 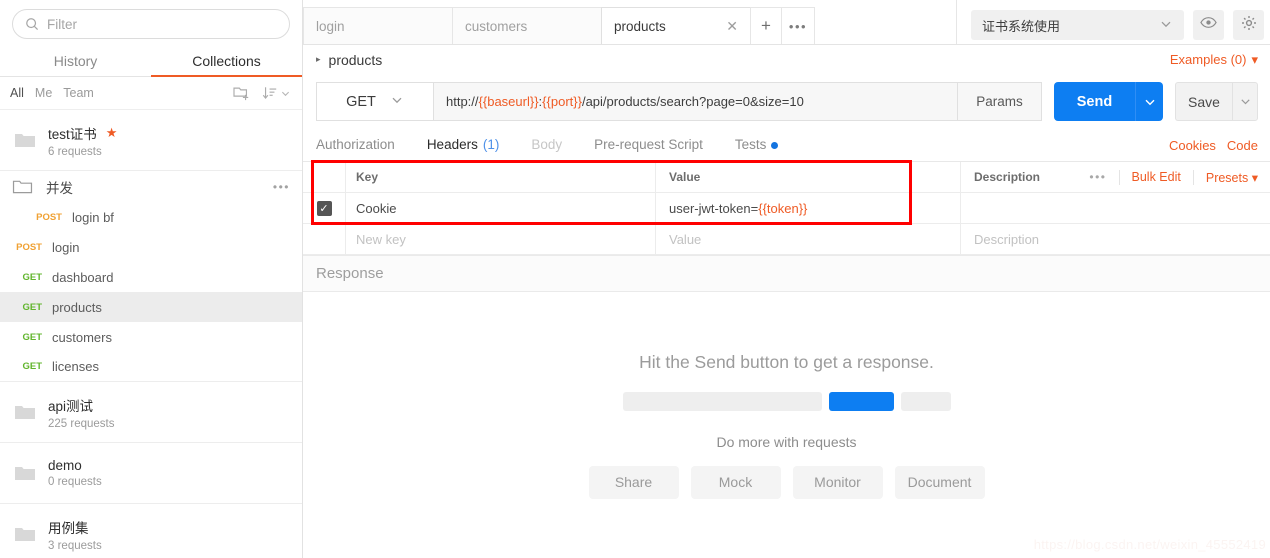 What do you see at coordinates (1245, 101) in the screenshot?
I see `save-options-button` at bounding box center [1245, 101].